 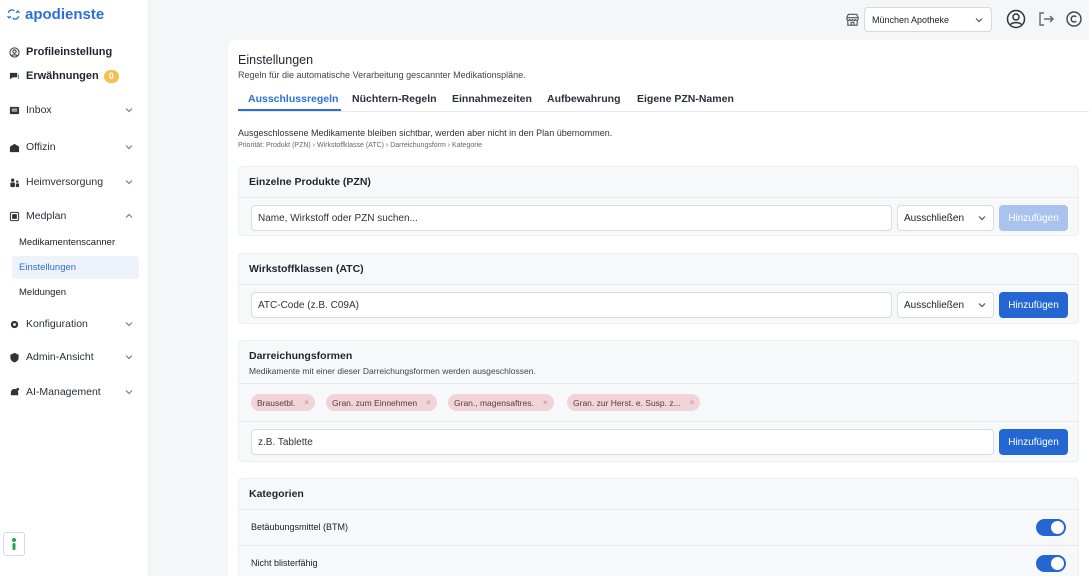 I want to click on app-logo: apodienste, so click(x=54, y=14).